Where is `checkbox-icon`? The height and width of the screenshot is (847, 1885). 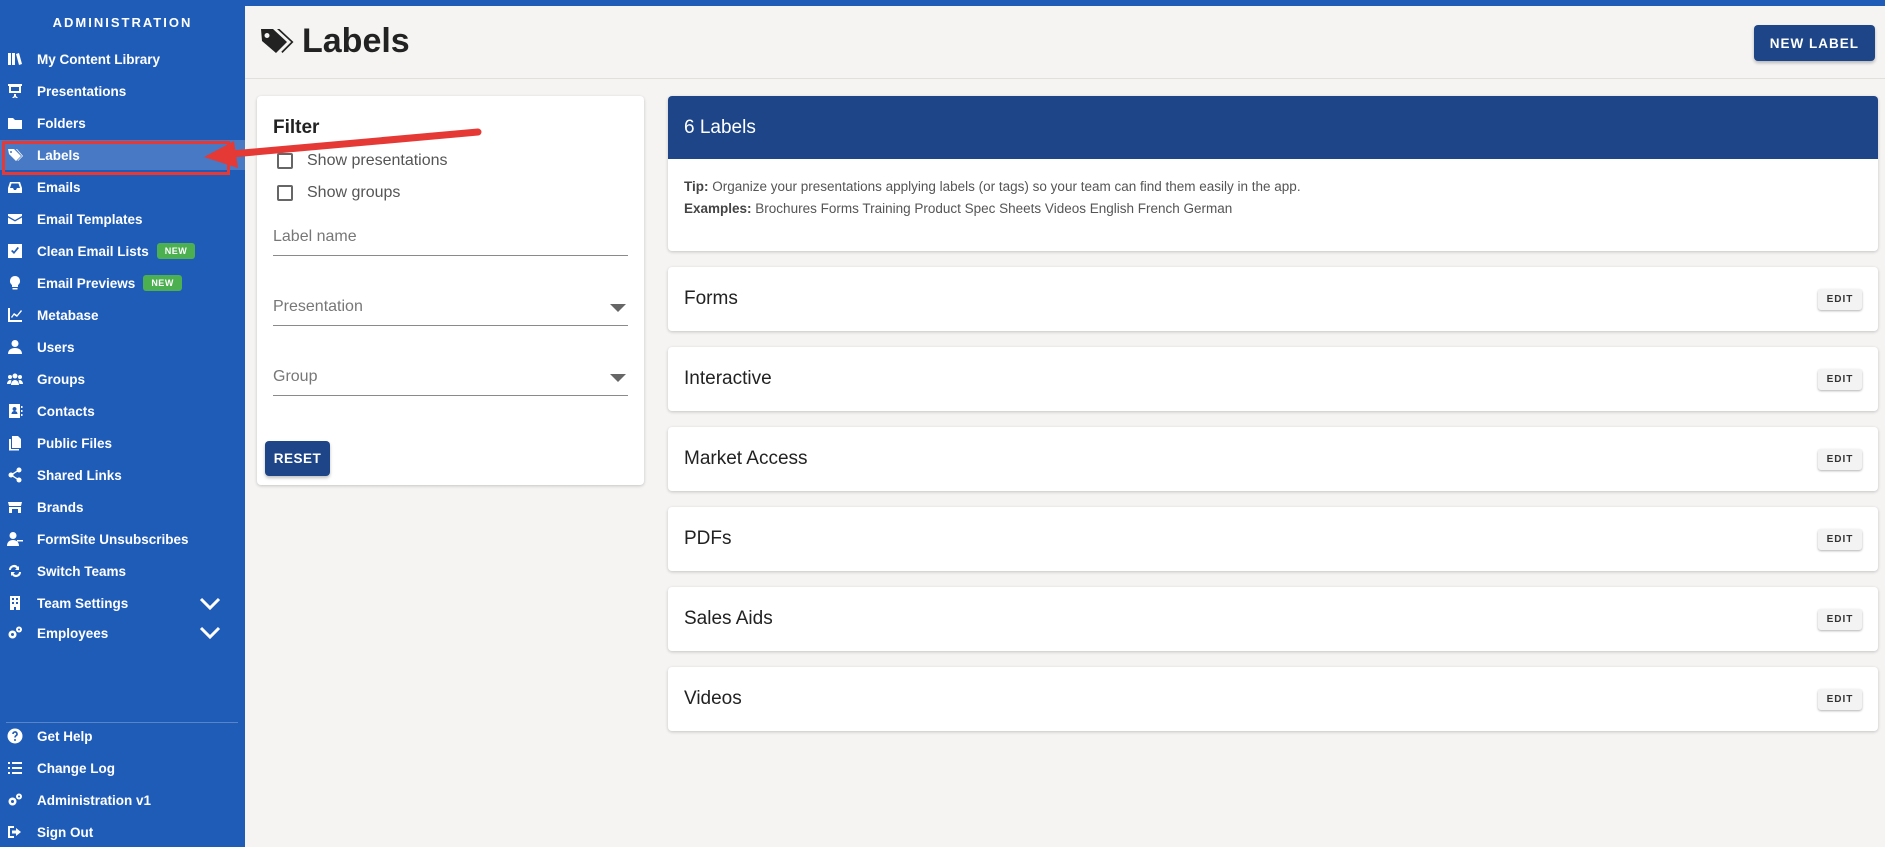
checkbox-icon is located at coordinates (15, 251).